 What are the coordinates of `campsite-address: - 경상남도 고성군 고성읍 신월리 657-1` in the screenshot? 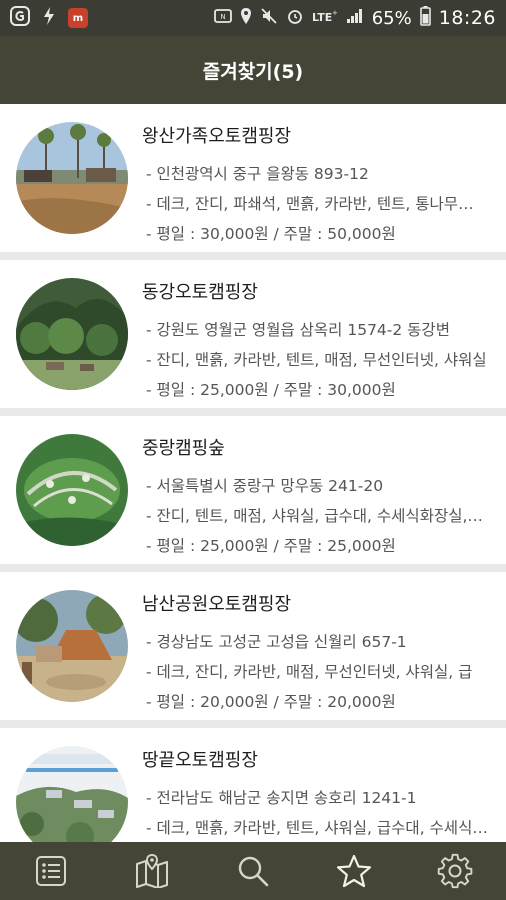 It's located at (276, 642).